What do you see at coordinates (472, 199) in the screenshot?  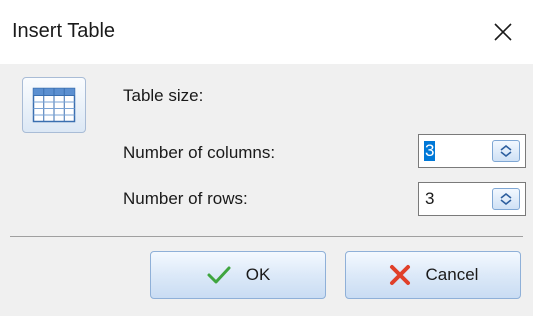 I see `rows-spinbox: 3` at bounding box center [472, 199].